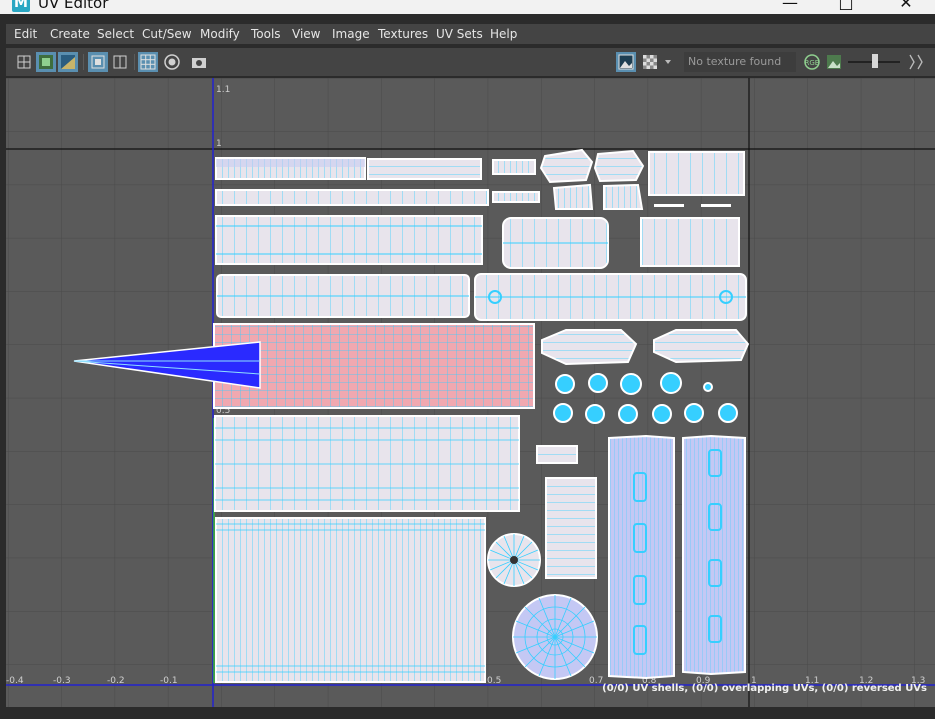 This screenshot has height=719, width=935. What do you see at coordinates (467, 19) in the screenshot?
I see `title-spacer` at bounding box center [467, 19].